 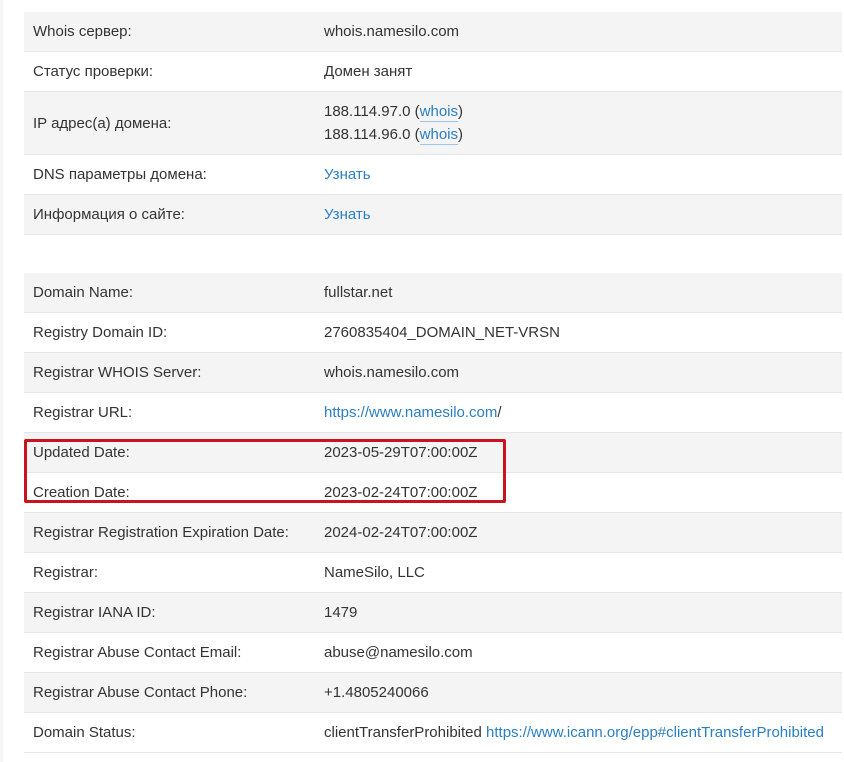 I want to click on registry-domain-id-value: 2760835404_DOMAIN_NET-VRSN, so click(x=442, y=332).